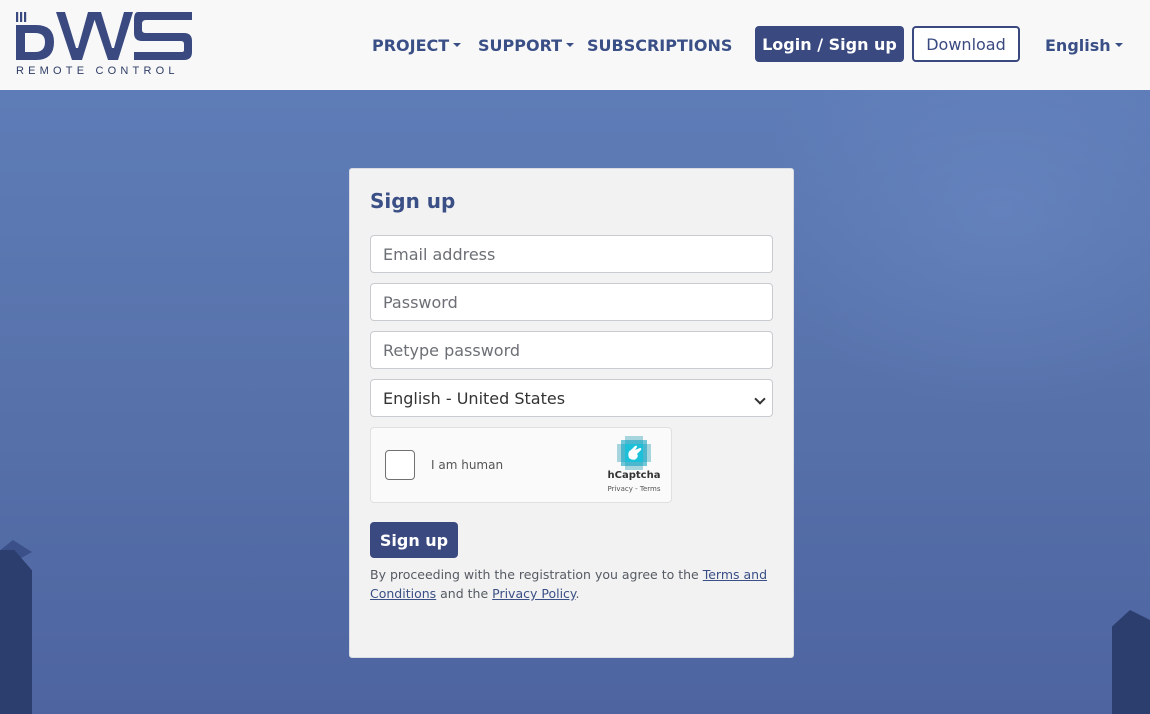 This screenshot has width=1150, height=714. What do you see at coordinates (571, 350) in the screenshot?
I see `retype-password-input` at bounding box center [571, 350].